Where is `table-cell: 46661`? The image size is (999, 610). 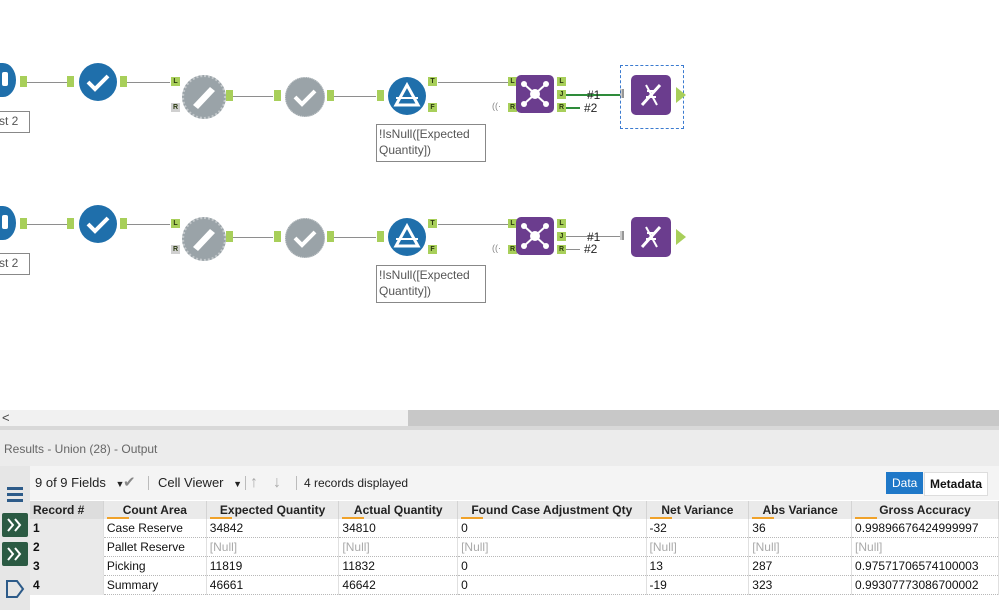 table-cell: 46661 is located at coordinates (273, 585).